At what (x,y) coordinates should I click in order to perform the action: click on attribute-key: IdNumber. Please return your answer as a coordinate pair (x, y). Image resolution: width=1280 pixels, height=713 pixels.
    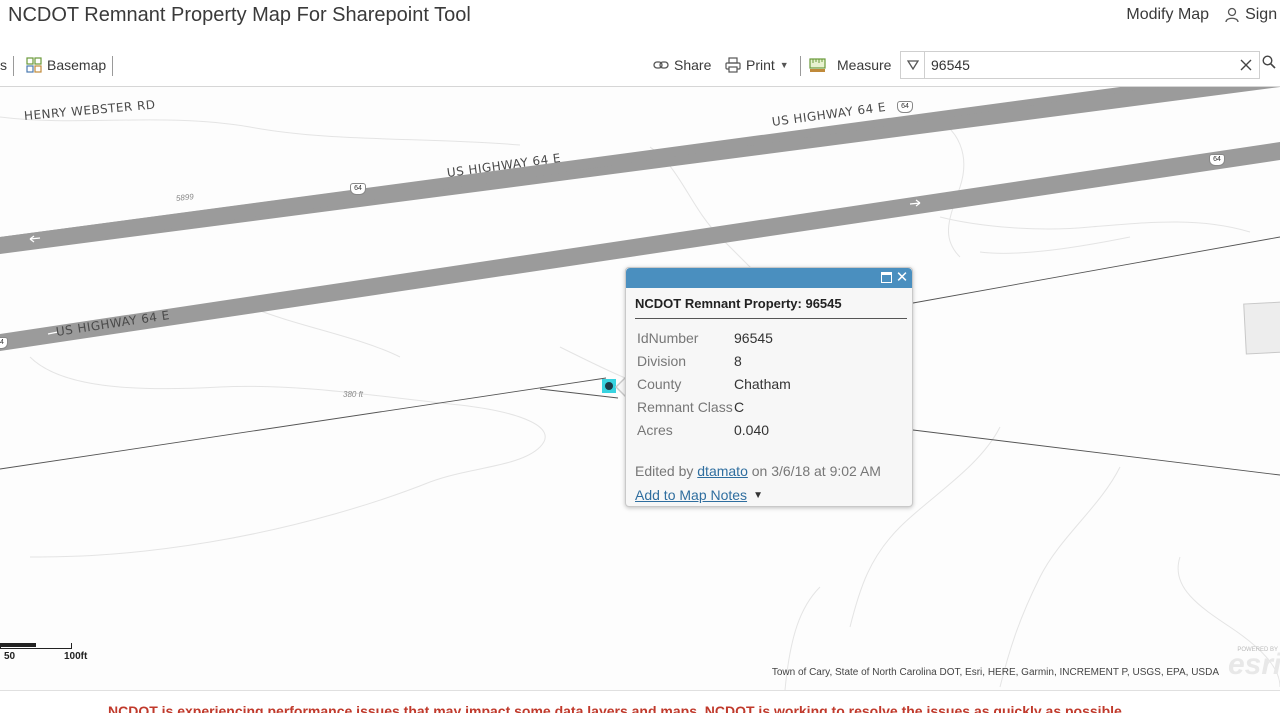
    Looking at the image, I should click on (668, 337).